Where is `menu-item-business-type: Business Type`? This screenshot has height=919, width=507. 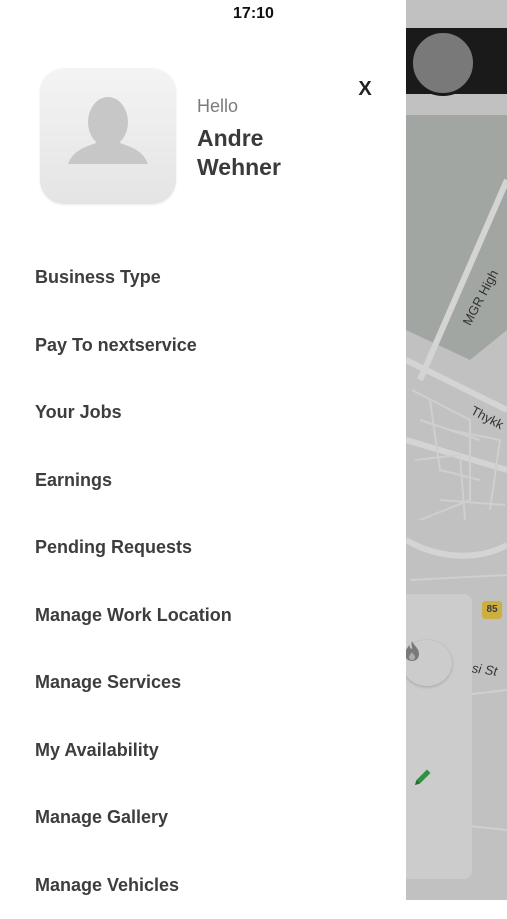
menu-item-business-type: Business Type is located at coordinates (203, 278).